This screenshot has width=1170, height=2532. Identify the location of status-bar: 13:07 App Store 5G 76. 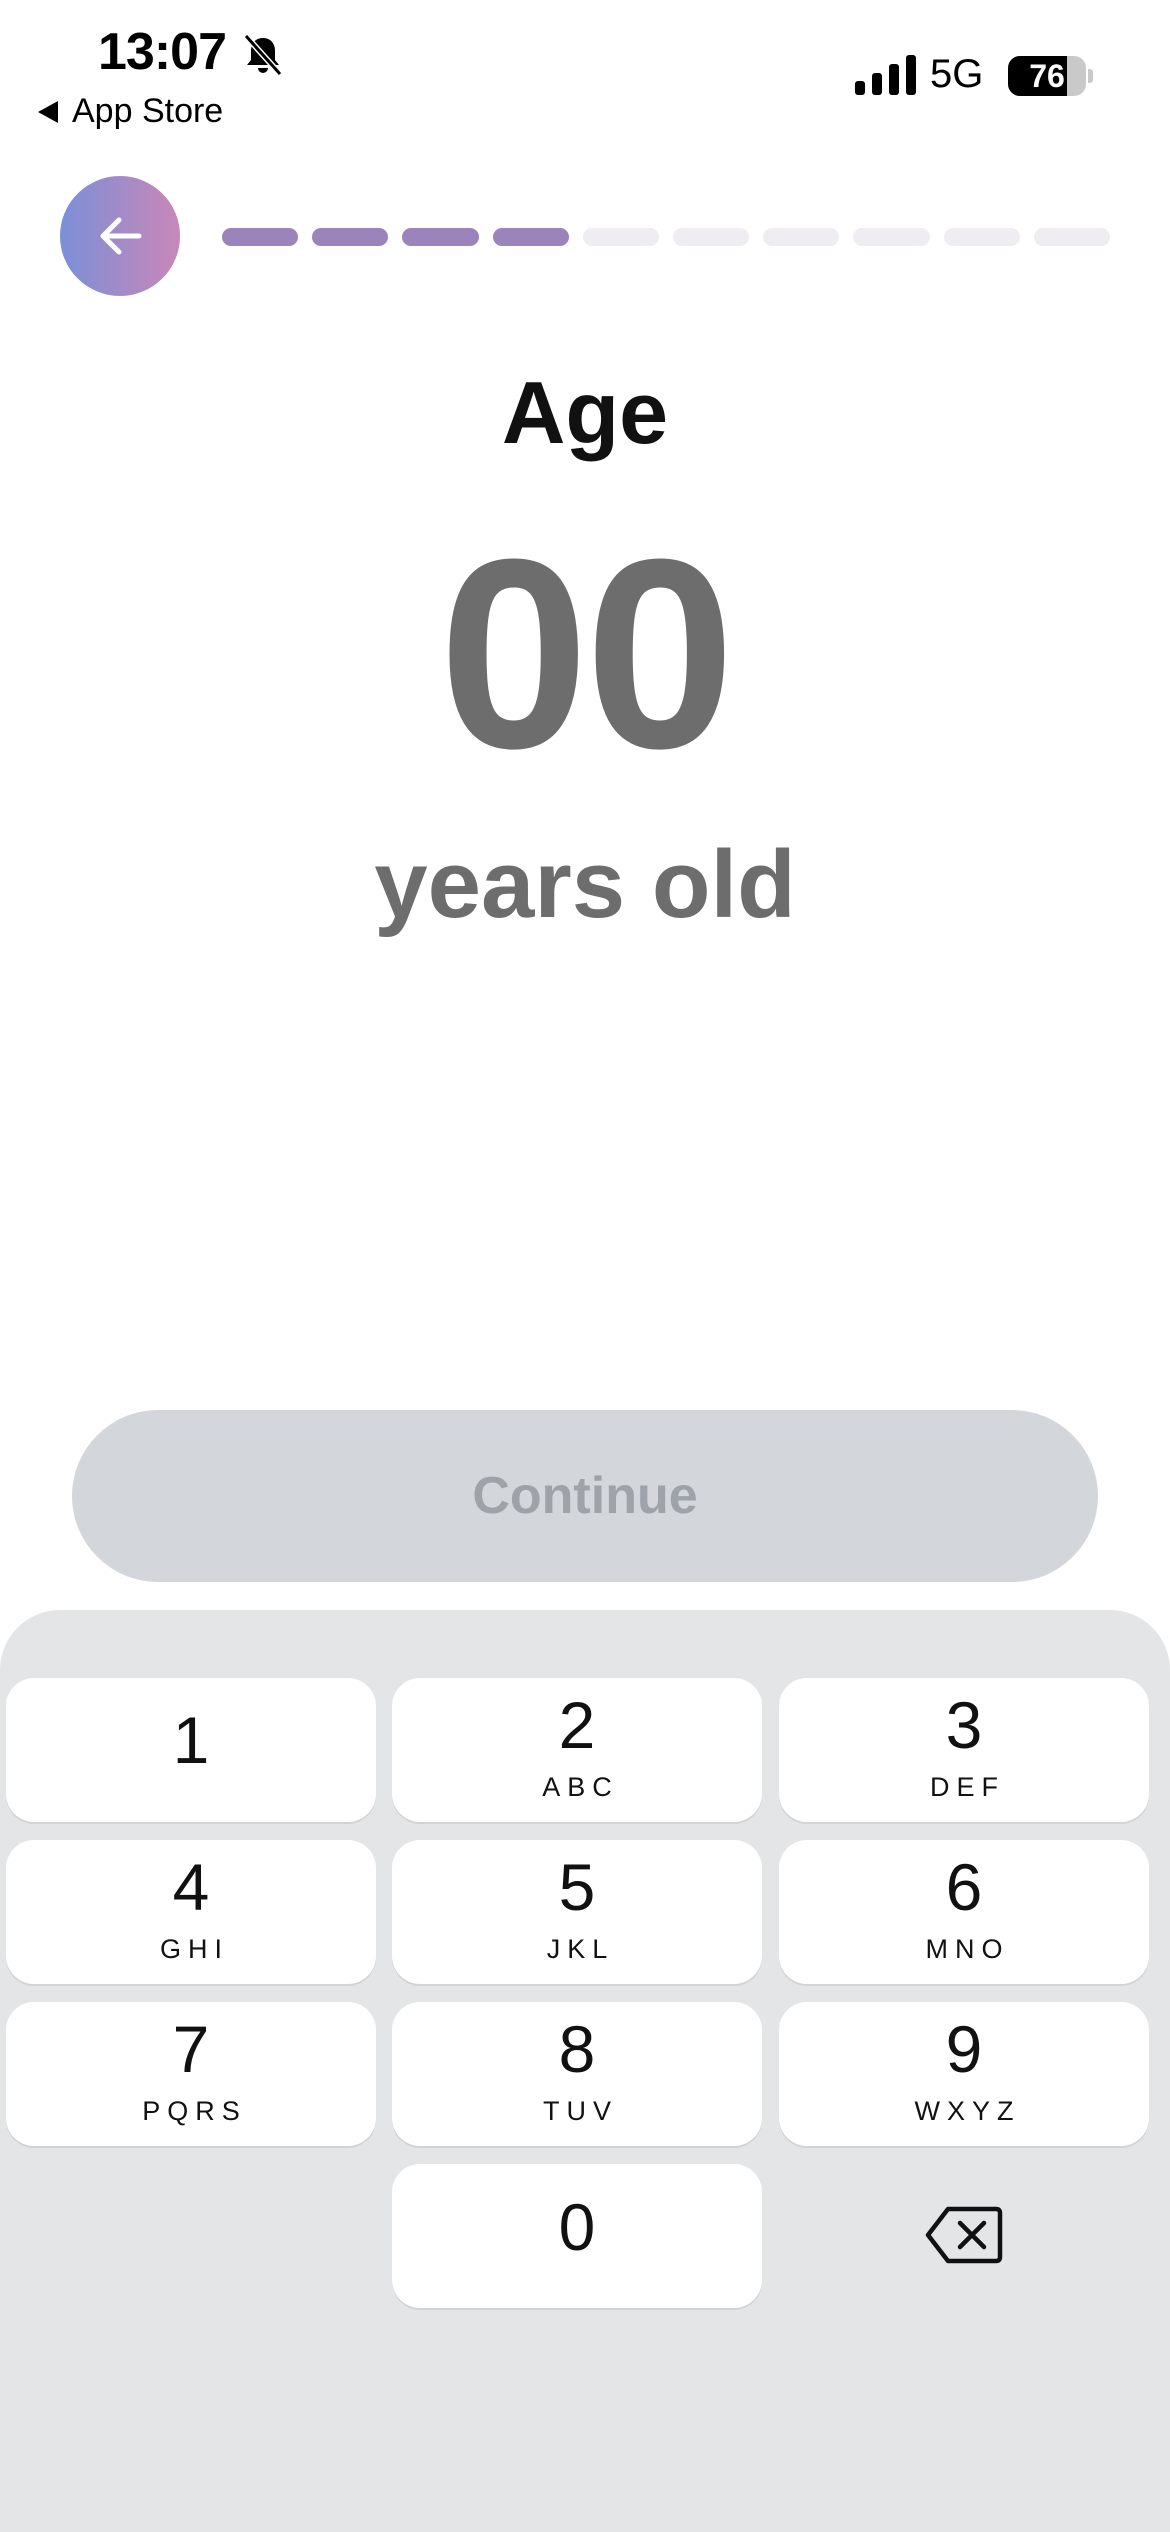
(585, 70).